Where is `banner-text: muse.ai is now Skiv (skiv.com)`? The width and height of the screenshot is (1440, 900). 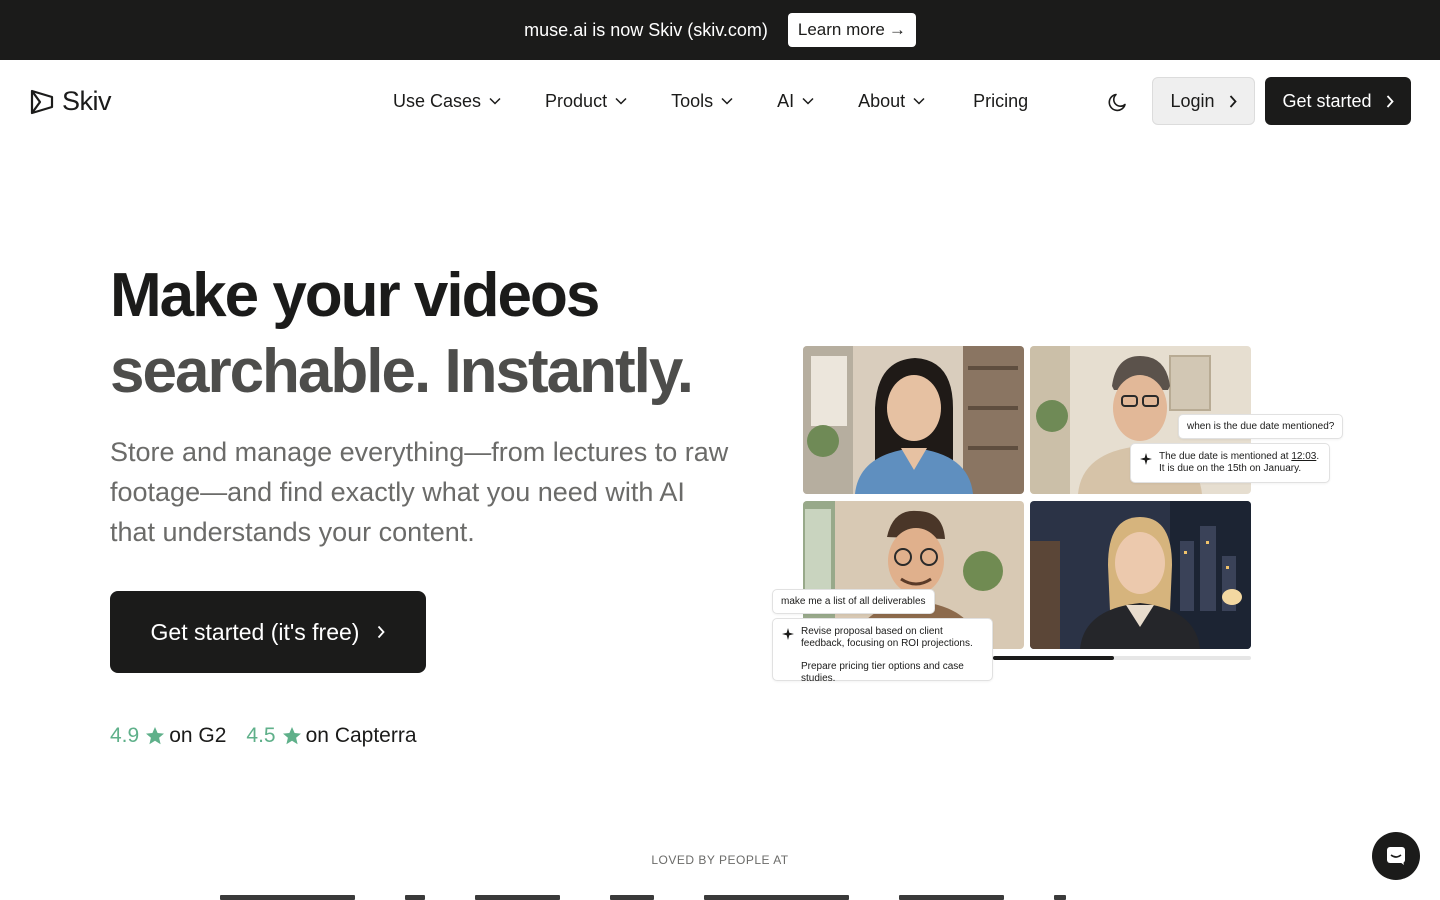 banner-text: muse.ai is now Skiv (skiv.com) is located at coordinates (646, 29).